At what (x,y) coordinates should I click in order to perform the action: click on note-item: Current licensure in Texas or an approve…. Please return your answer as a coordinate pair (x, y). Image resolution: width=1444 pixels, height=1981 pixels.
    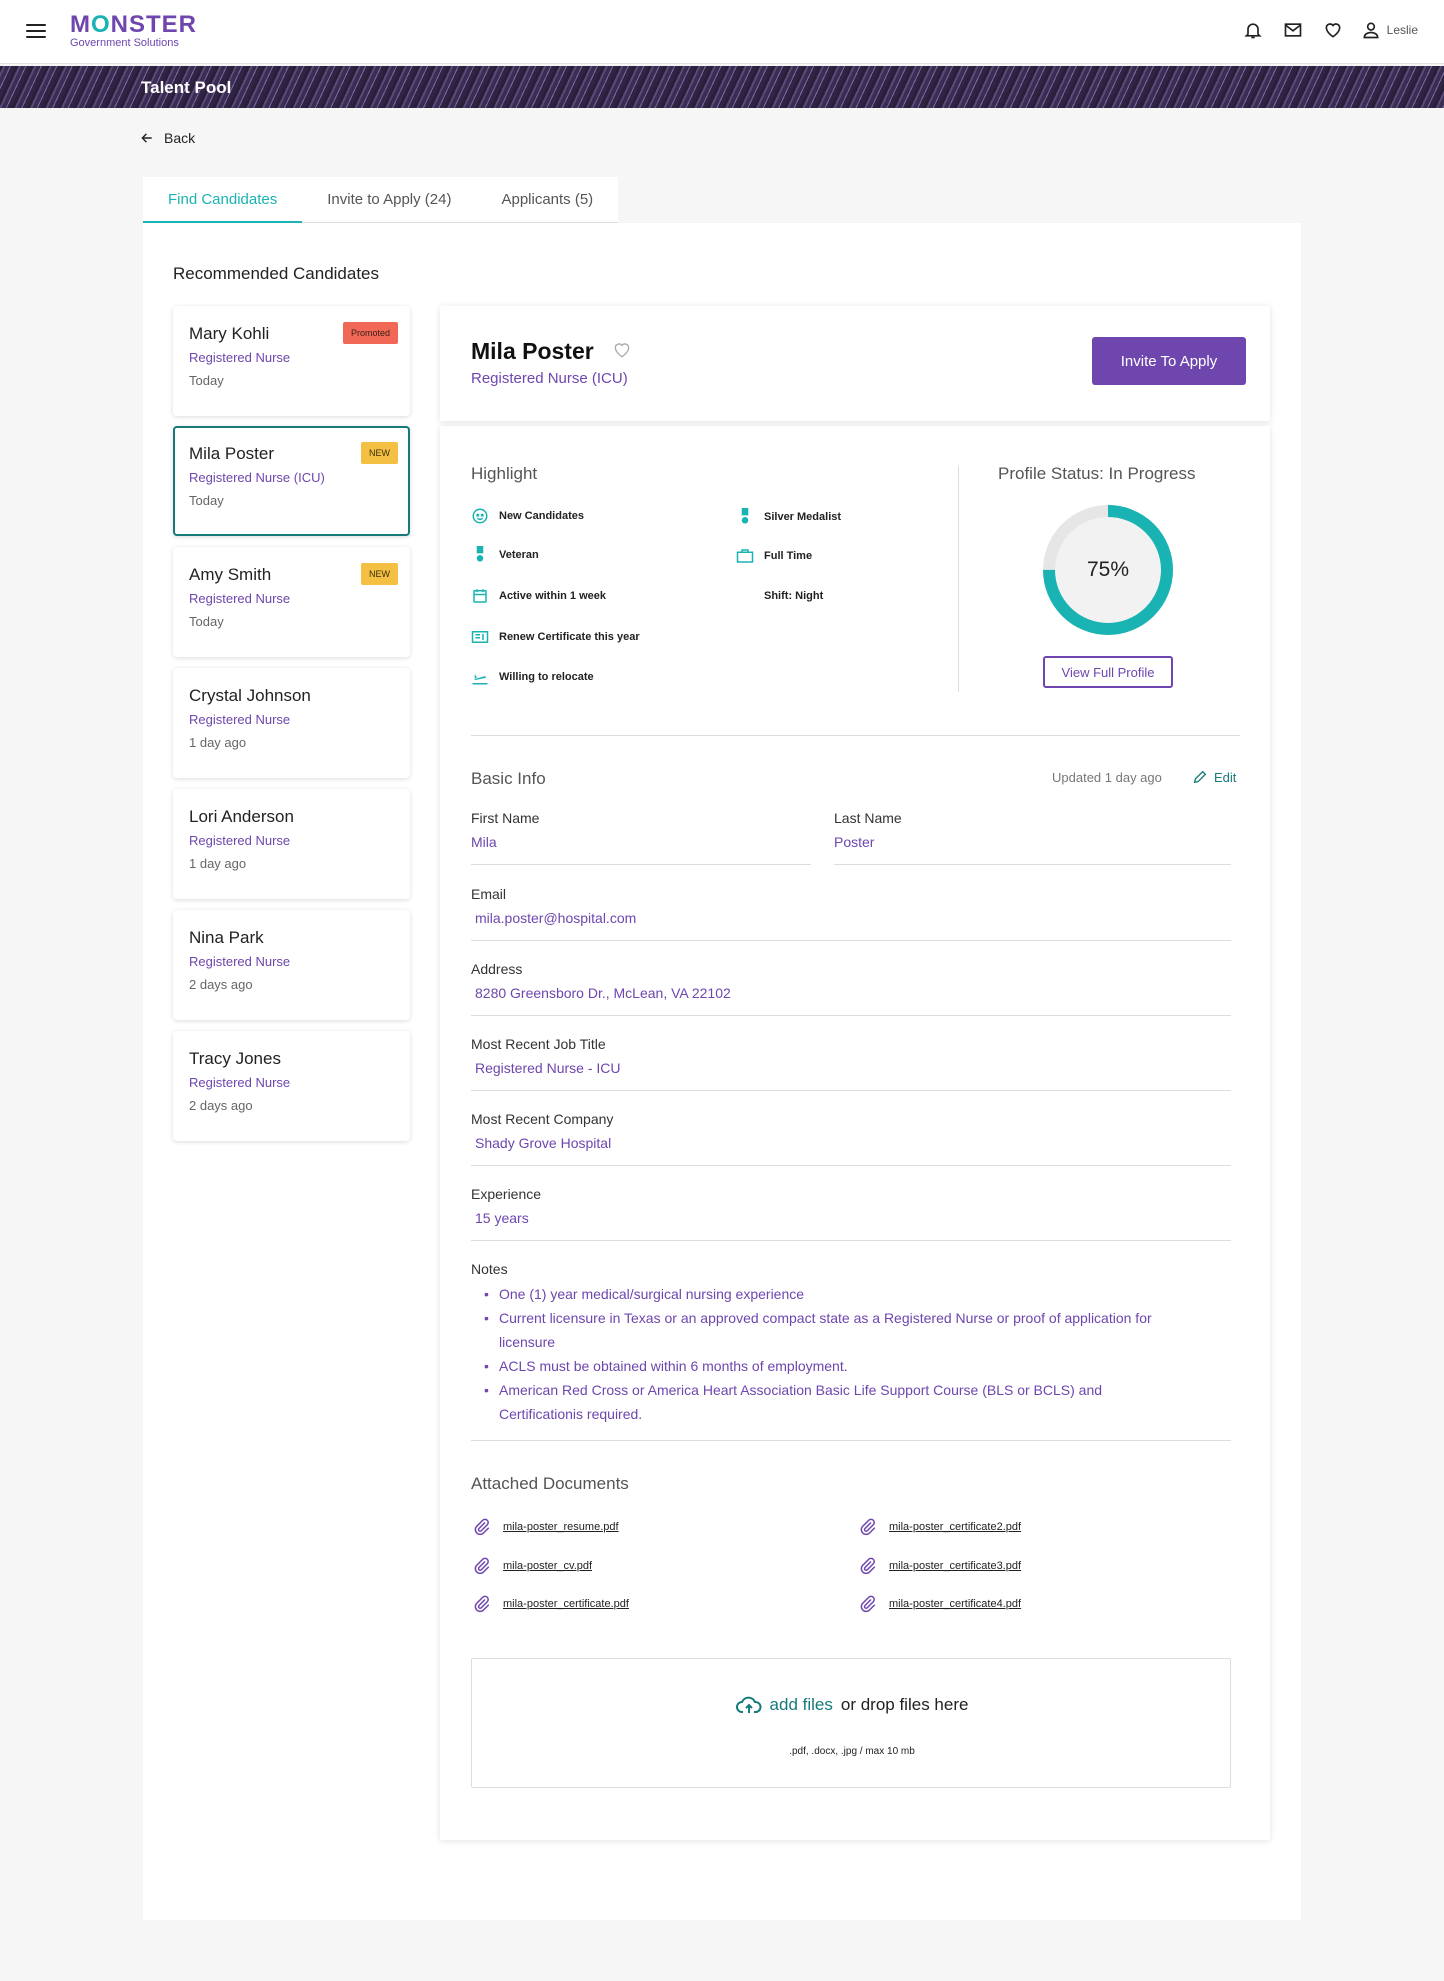
    Looking at the image, I should click on (834, 1330).